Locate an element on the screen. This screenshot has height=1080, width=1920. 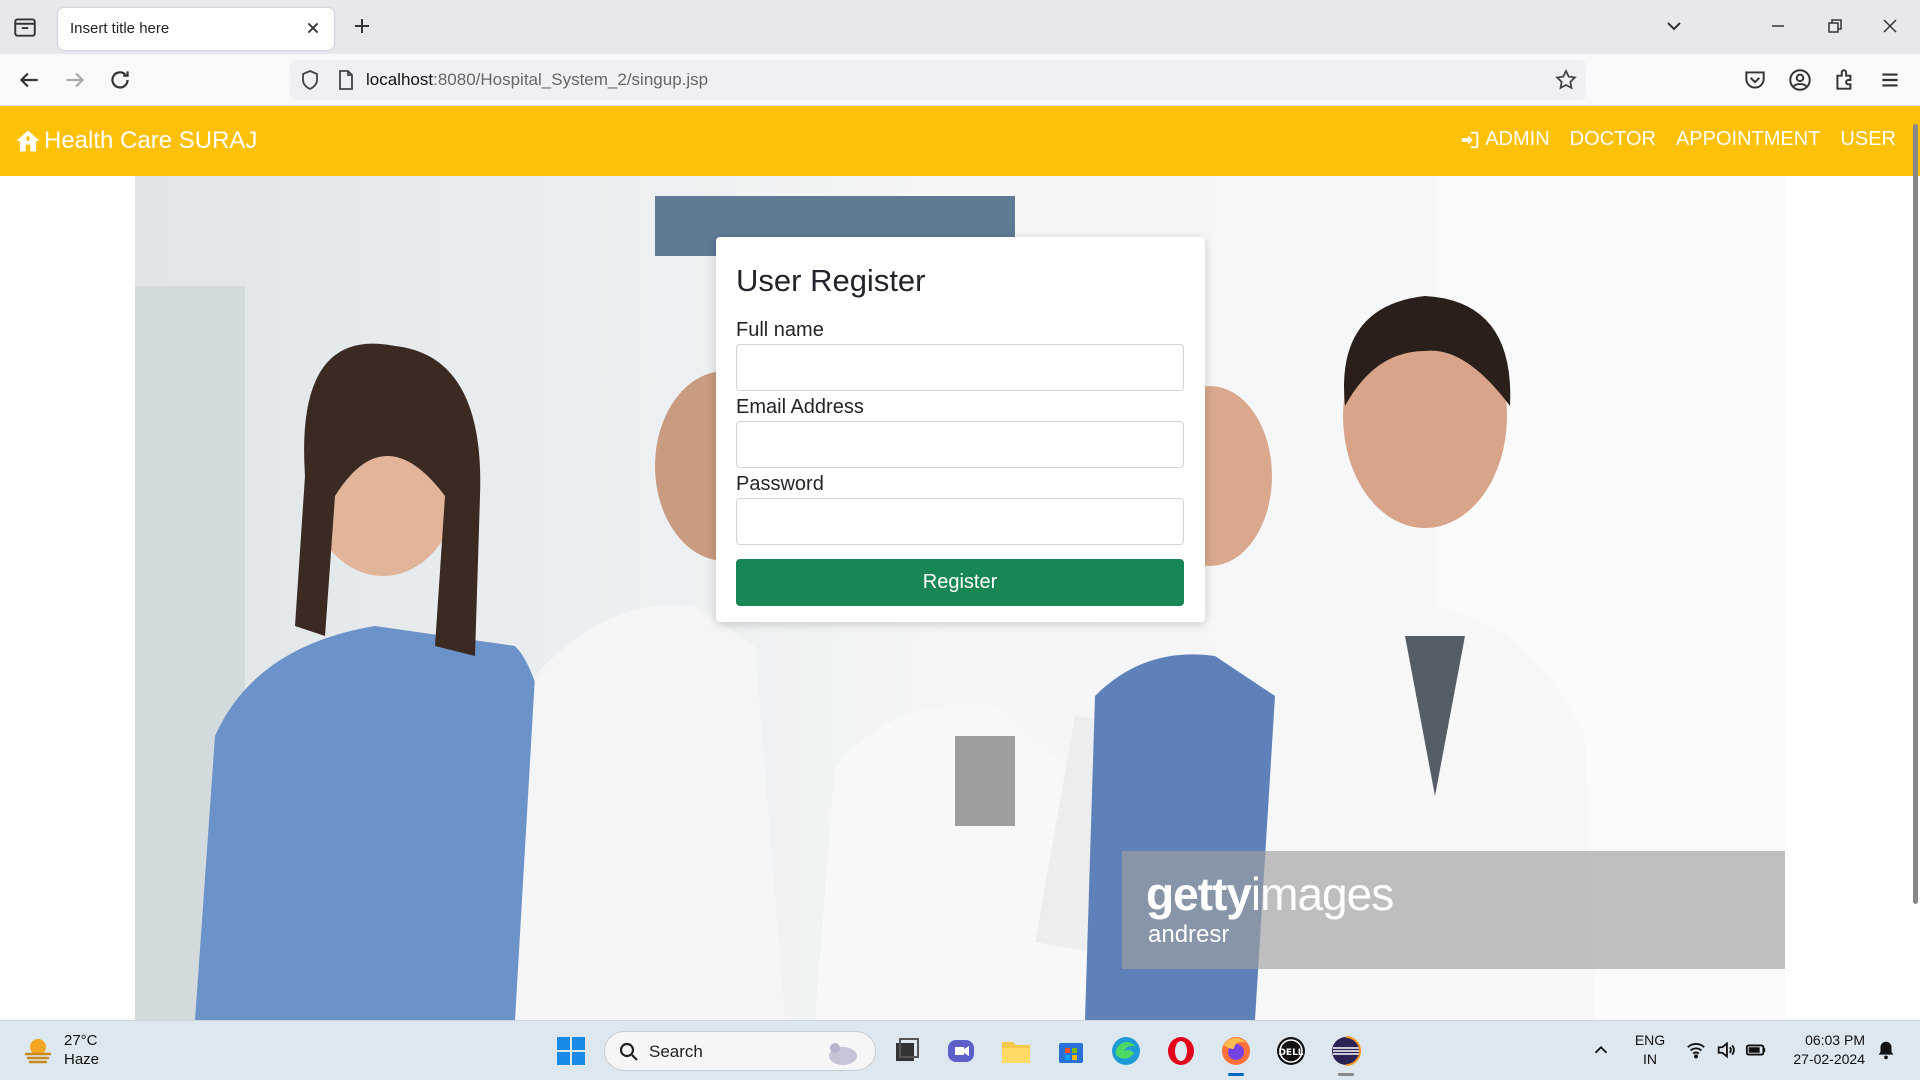
url-path: :8080/Hospital_System_2/singup.jsp is located at coordinates (571, 79).